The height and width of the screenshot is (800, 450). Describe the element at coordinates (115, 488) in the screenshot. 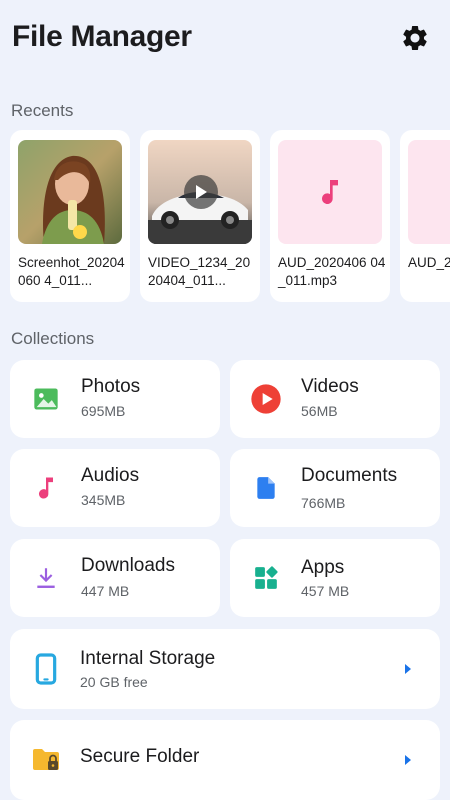

I see `collection-audios: Audios 345MB` at that location.